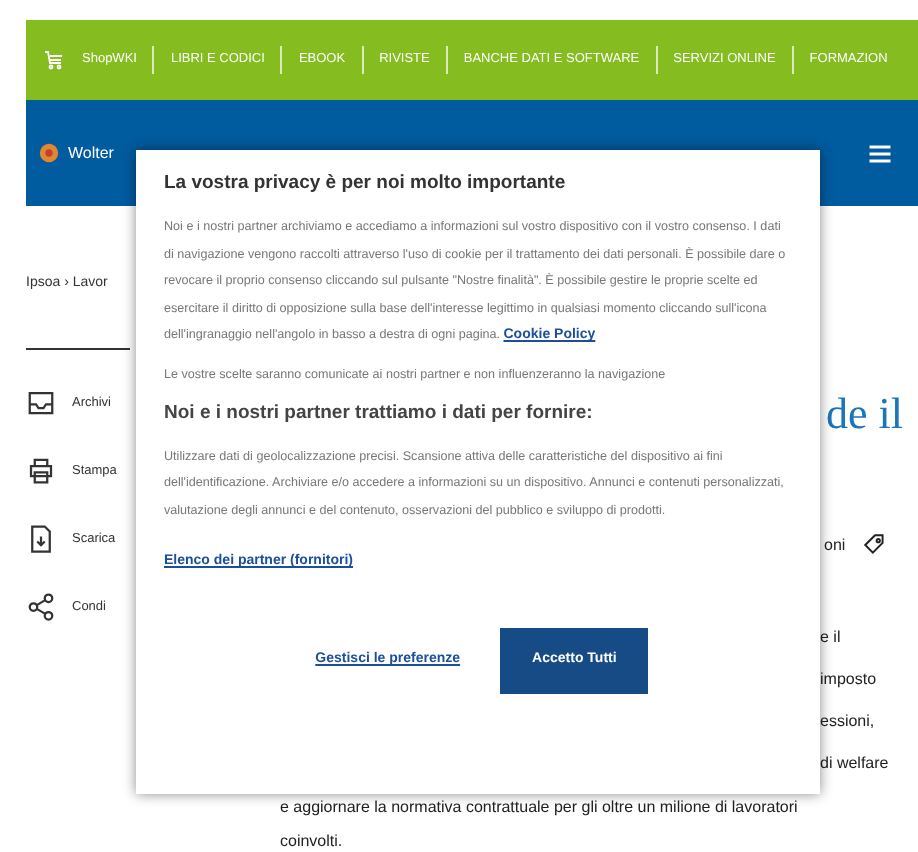  What do you see at coordinates (830, 638) in the screenshot?
I see `article-text: e il` at bounding box center [830, 638].